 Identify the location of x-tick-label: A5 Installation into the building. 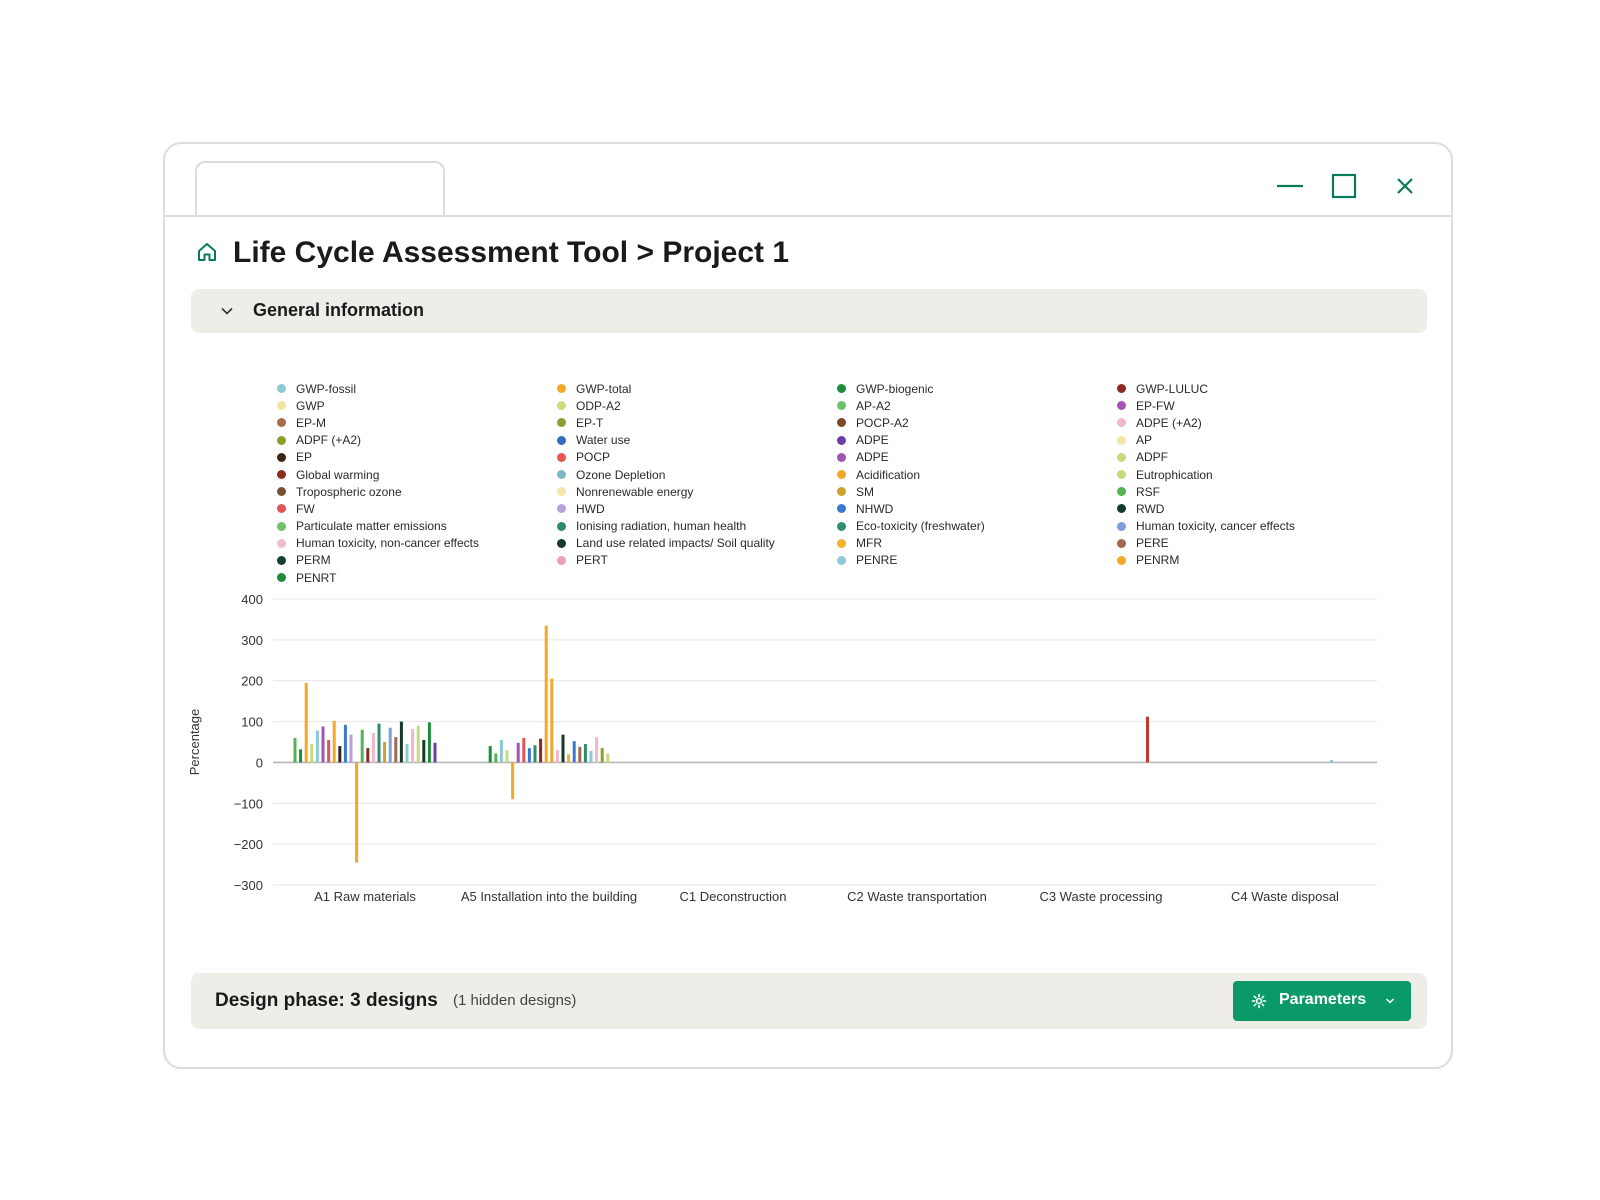
(549, 896).